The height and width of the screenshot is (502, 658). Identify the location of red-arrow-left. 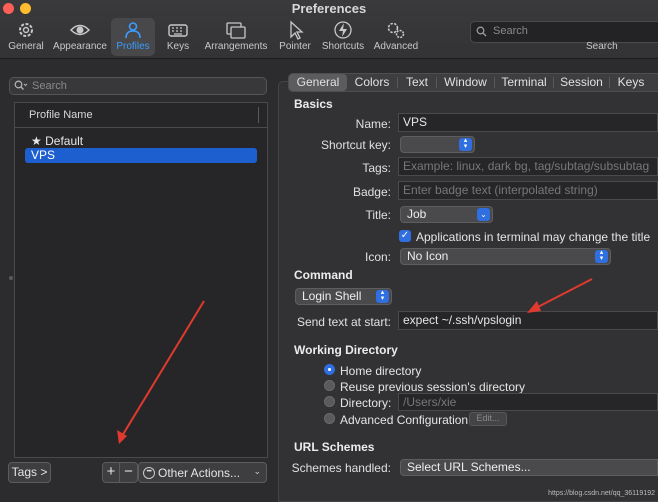
(161, 372).